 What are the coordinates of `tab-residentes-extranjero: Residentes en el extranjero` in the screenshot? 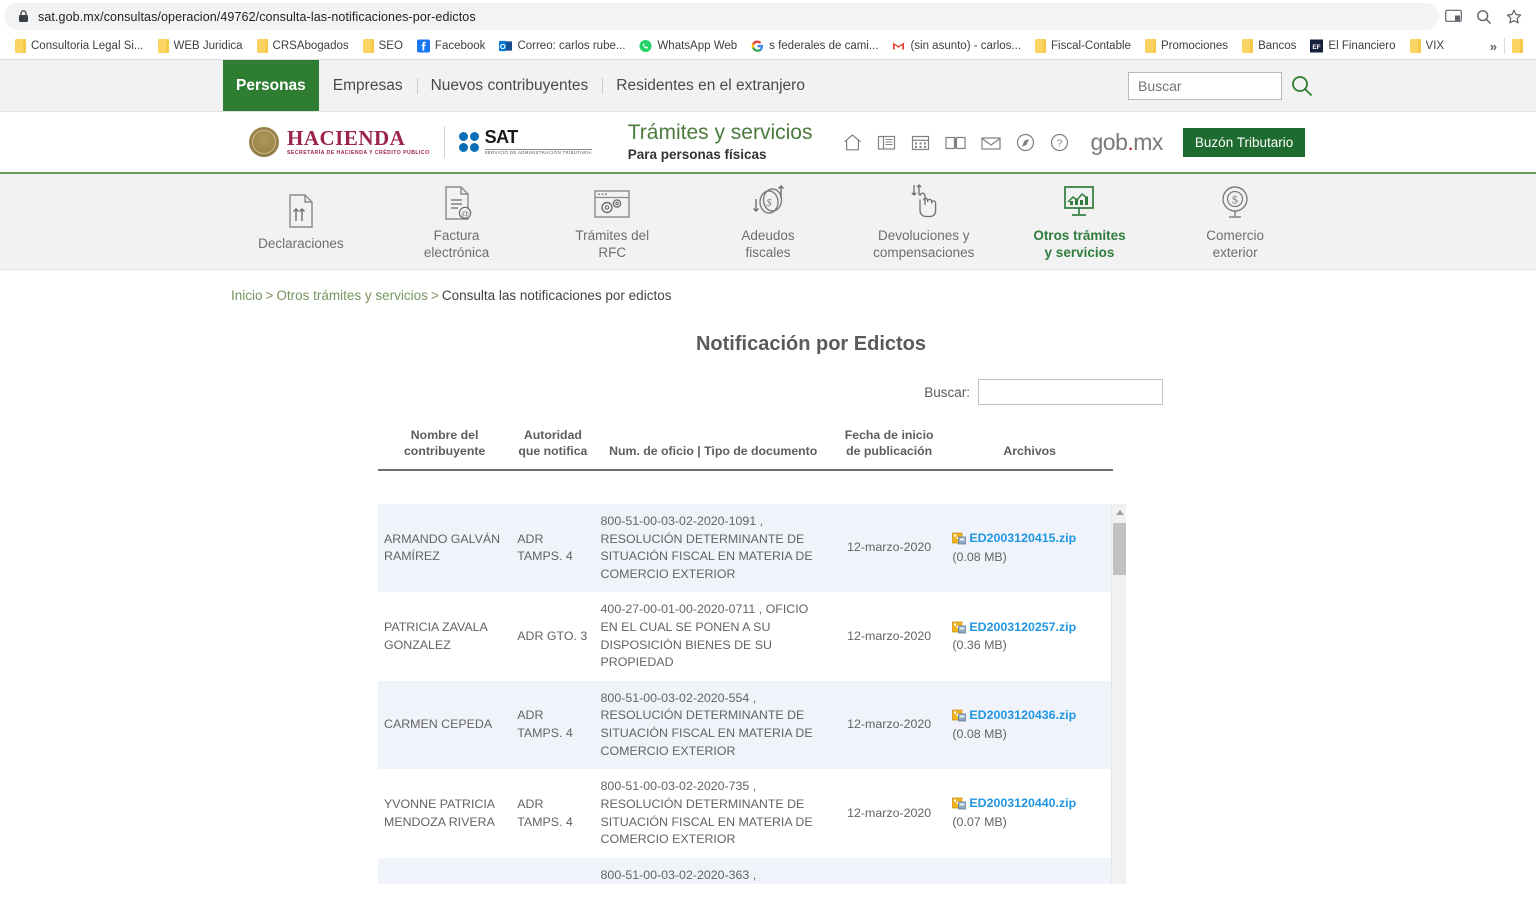 It's located at (710, 85).